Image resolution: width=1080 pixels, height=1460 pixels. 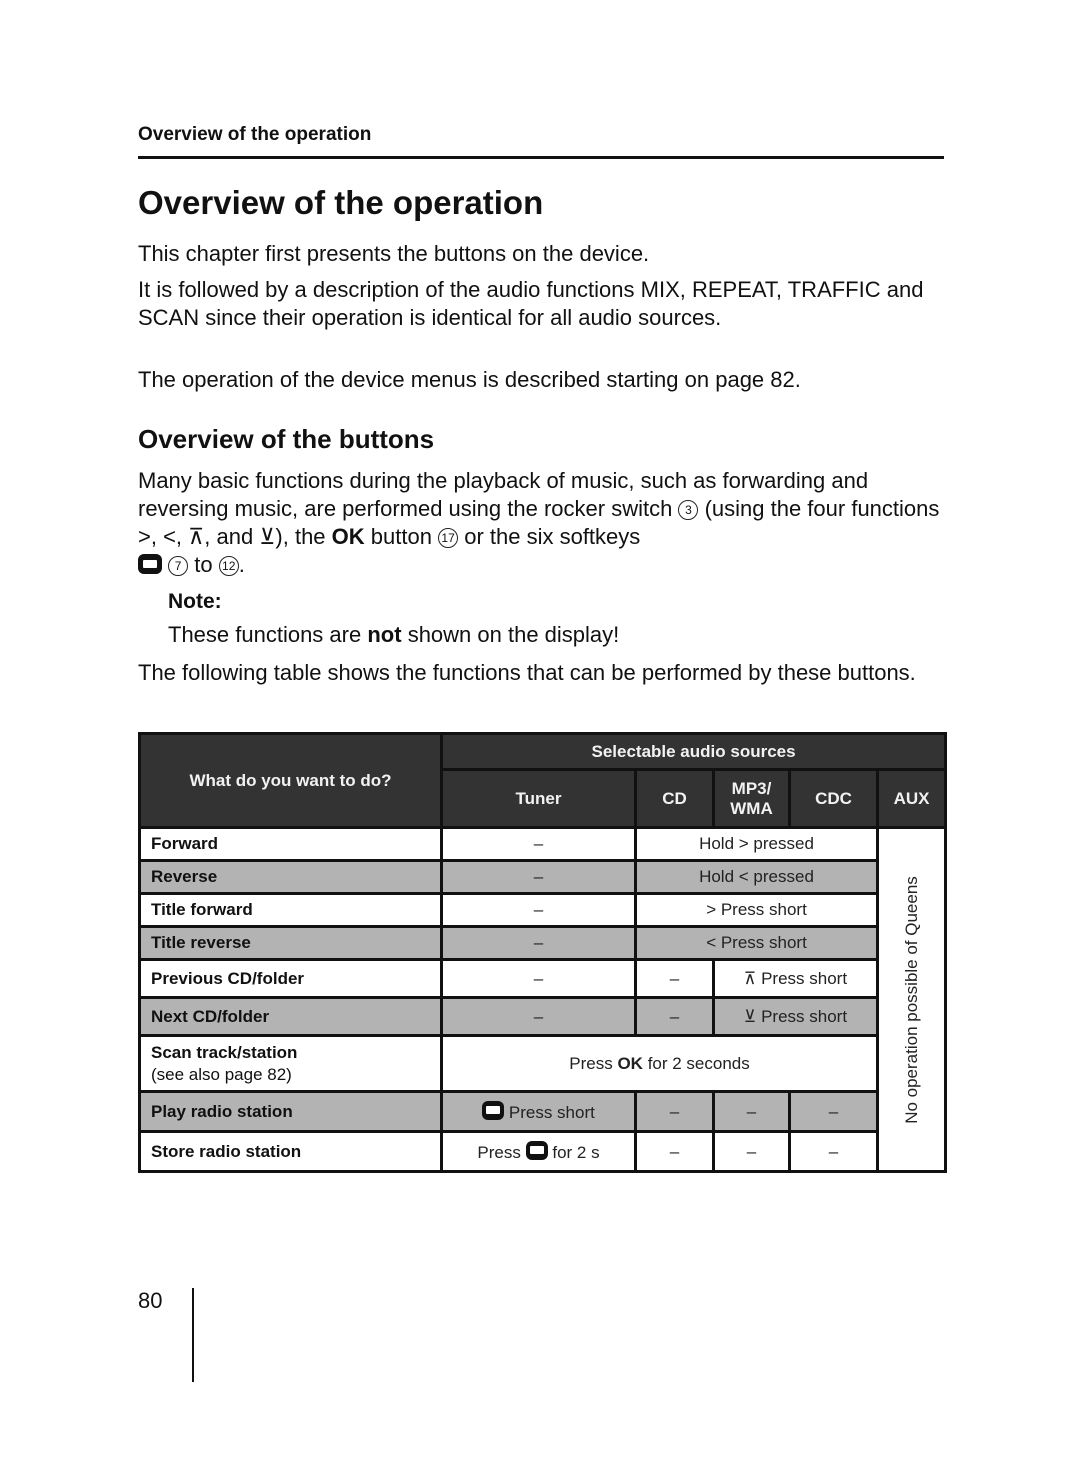 I want to click on action-cell: Play radio station, so click(x=290, y=1111).